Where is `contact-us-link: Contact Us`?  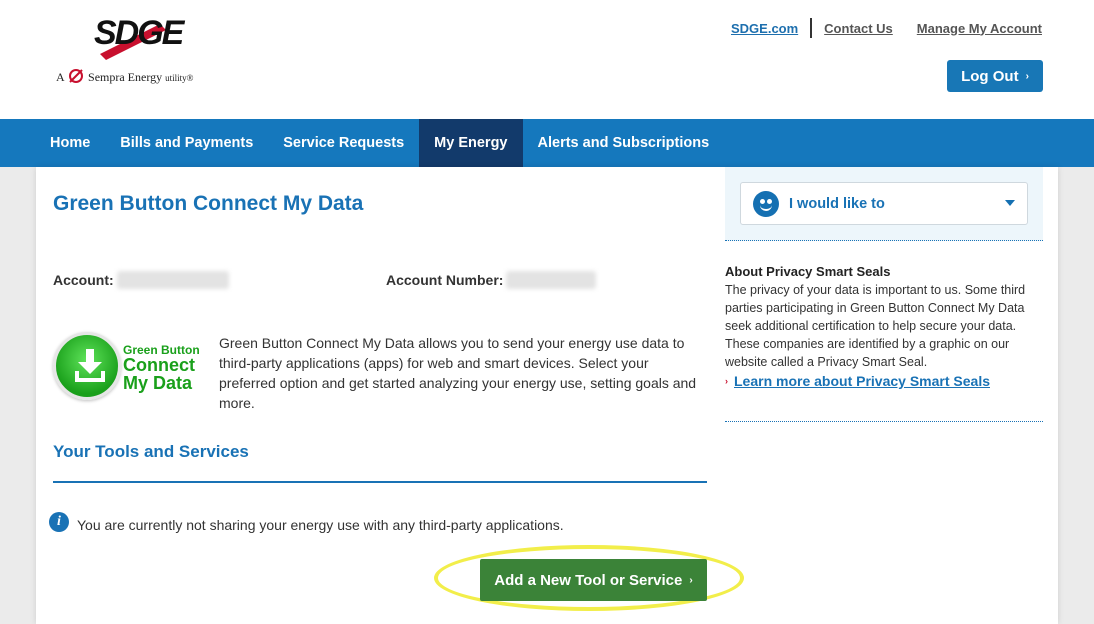 contact-us-link: Contact Us is located at coordinates (858, 28).